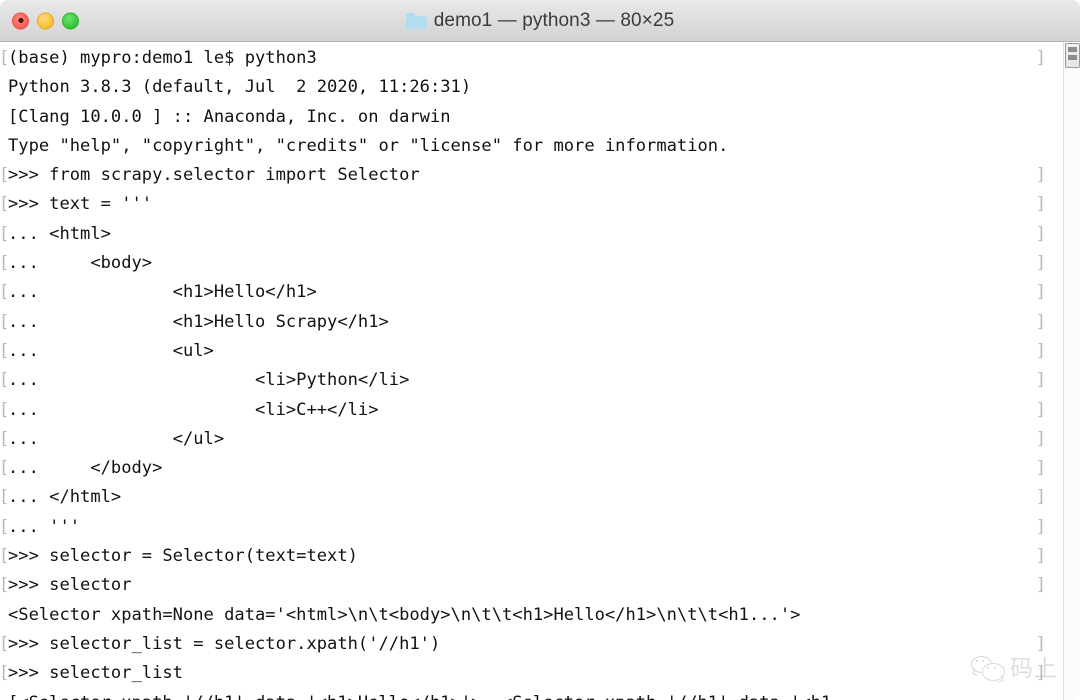  I want to click on terminal-line: [... <li>C++</li>], so click(540, 410).